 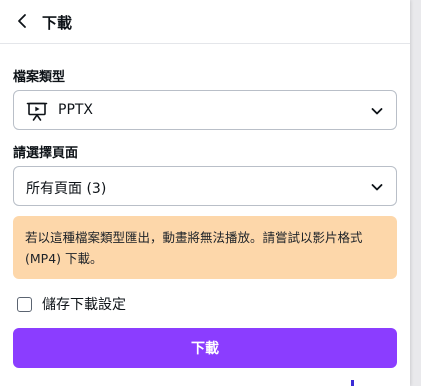 I want to click on download-button: 下載, so click(x=205, y=348).